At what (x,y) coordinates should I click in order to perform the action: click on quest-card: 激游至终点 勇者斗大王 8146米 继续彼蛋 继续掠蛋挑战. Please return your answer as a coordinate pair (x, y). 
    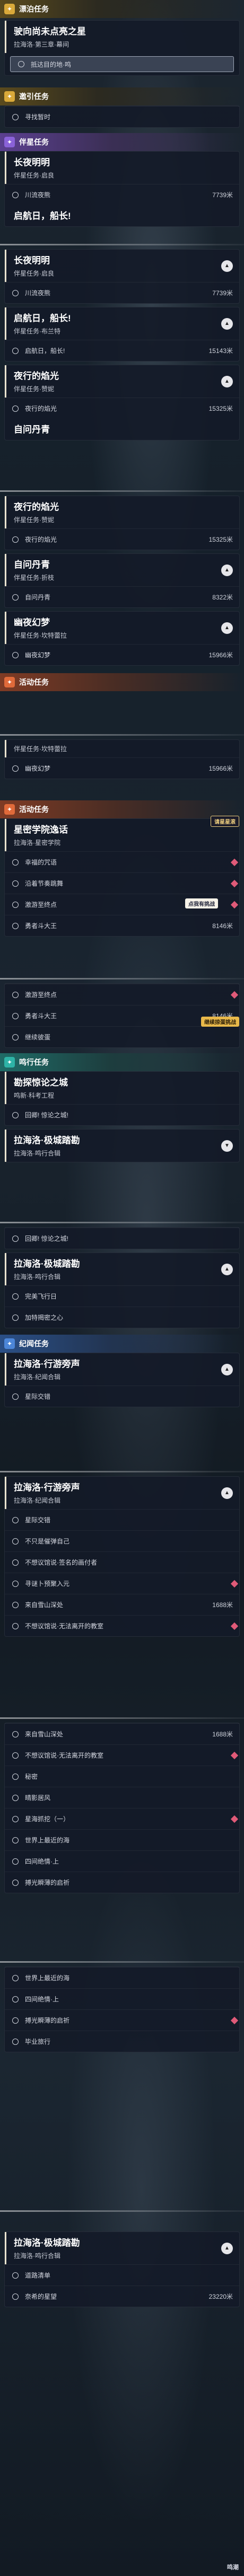
    Looking at the image, I should click on (122, 1015).